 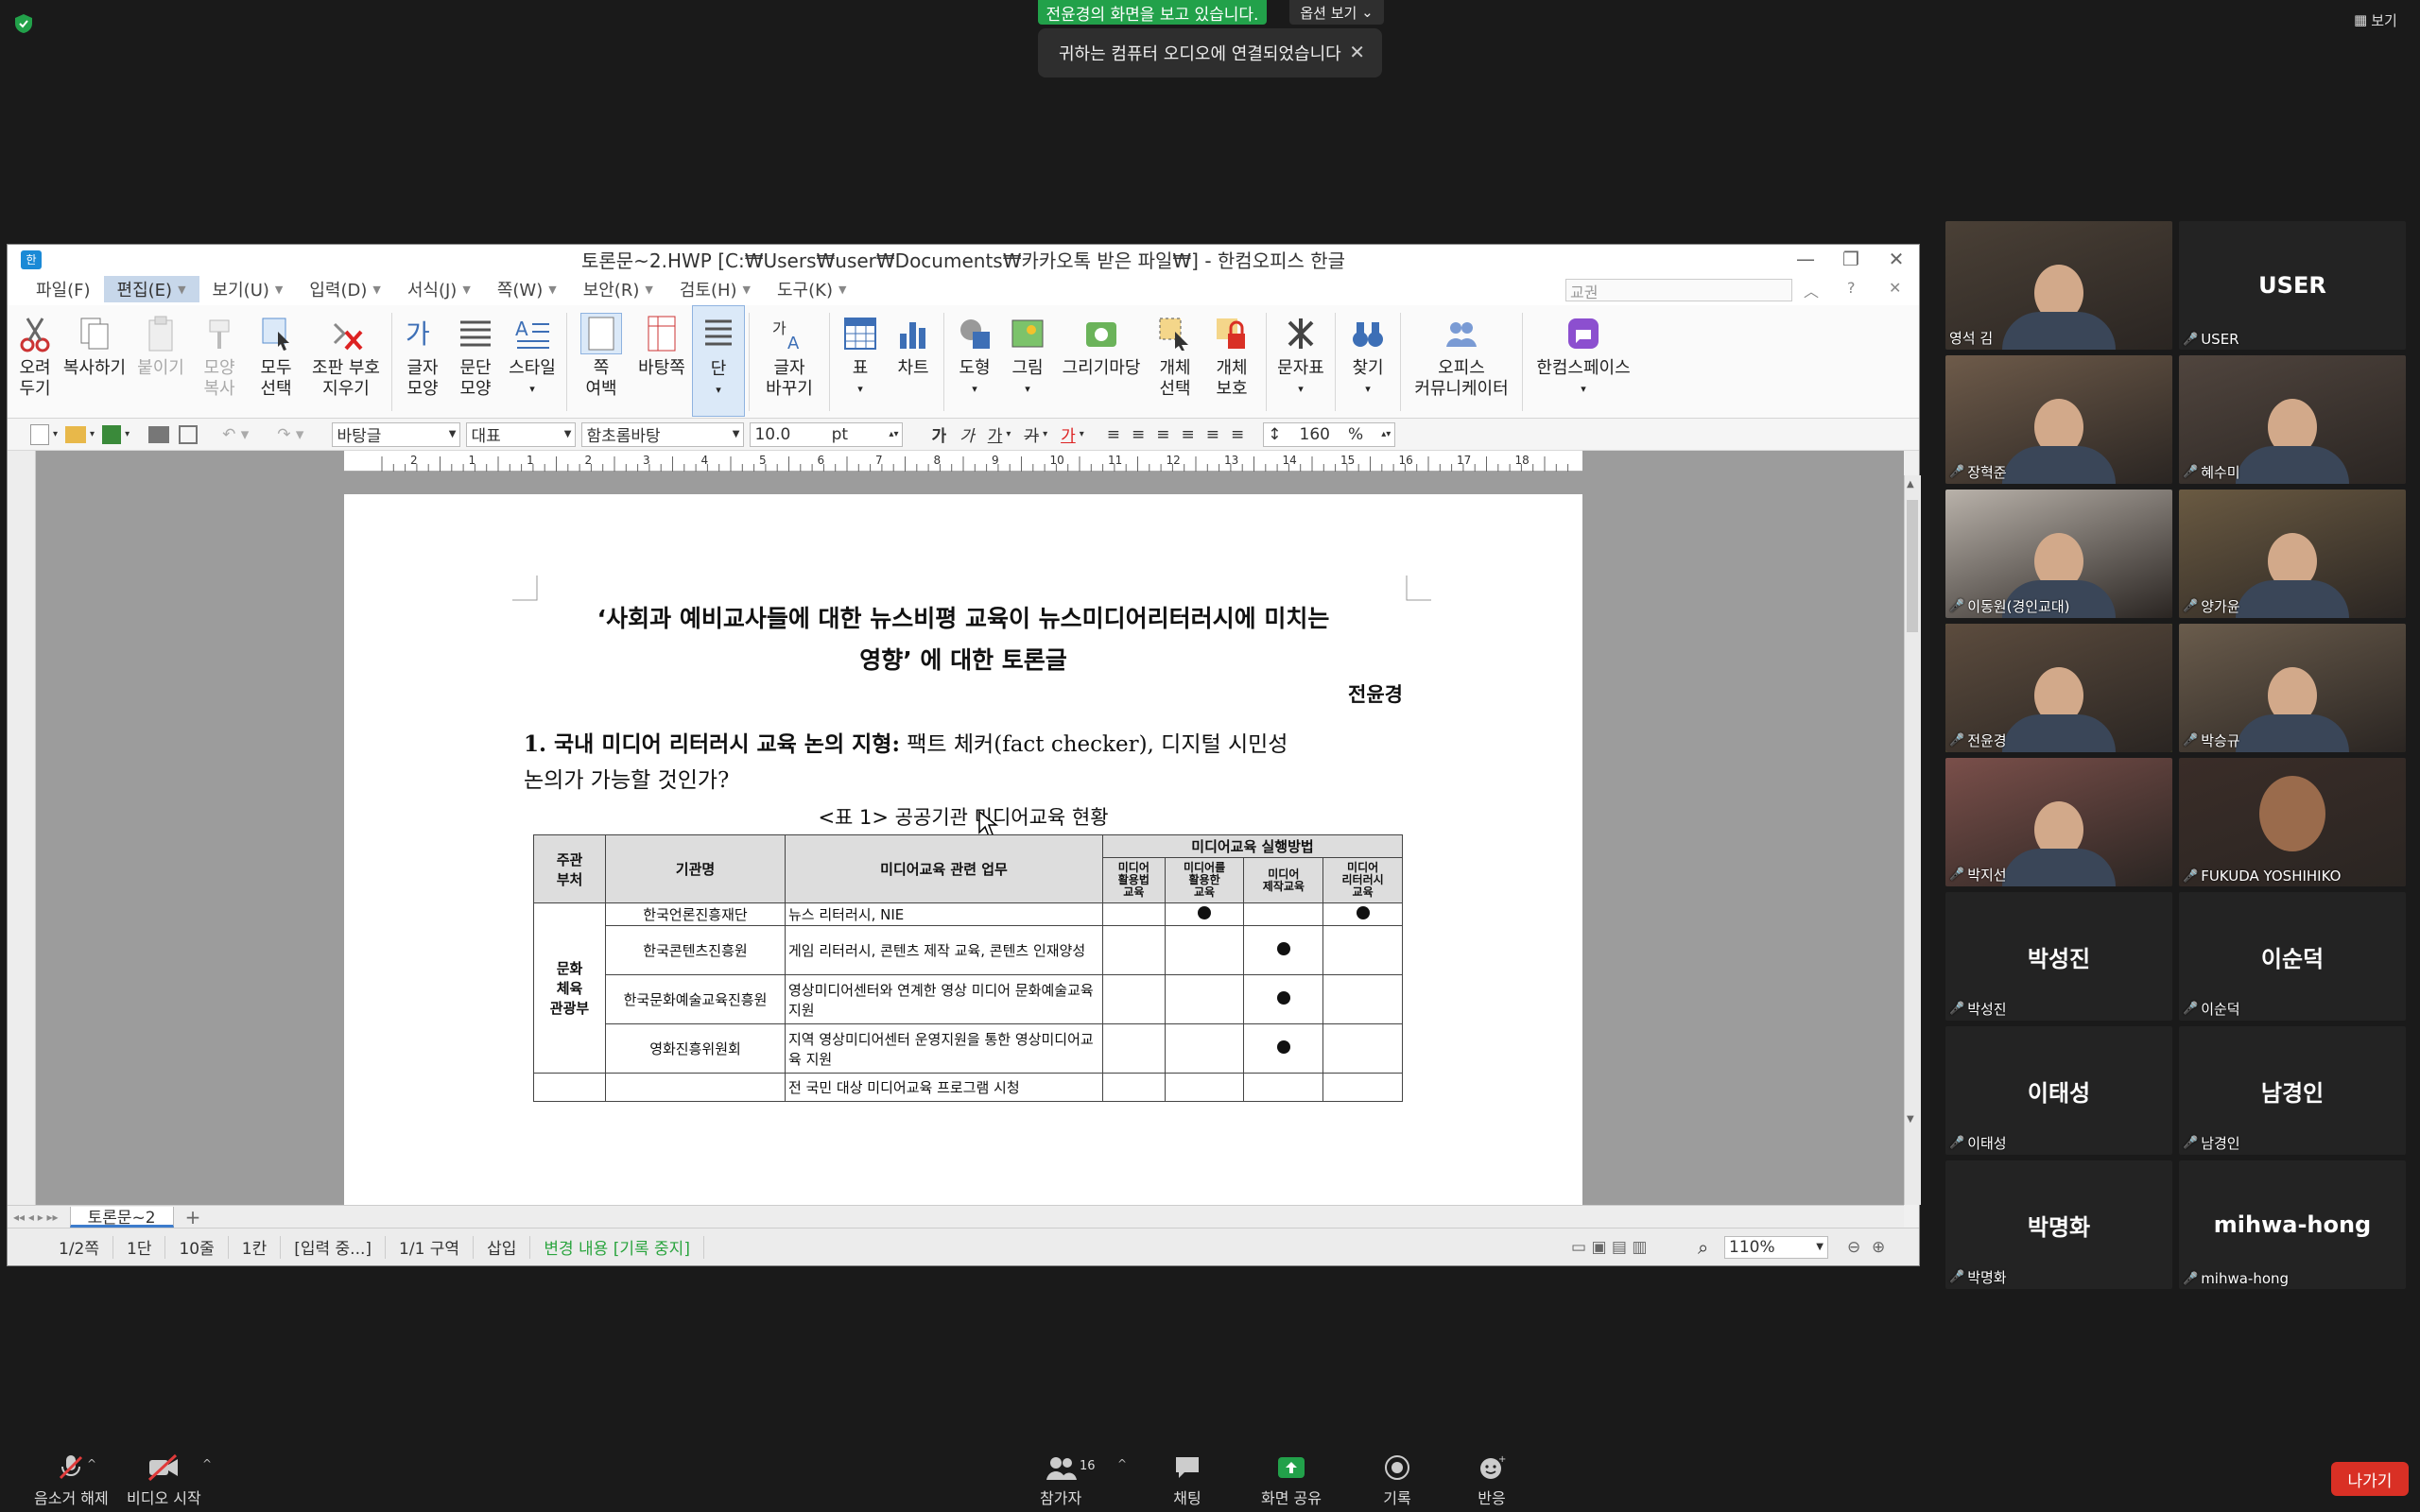 What do you see at coordinates (151, 289) in the screenshot?
I see `menu-edit: 편집(E) ▼` at bounding box center [151, 289].